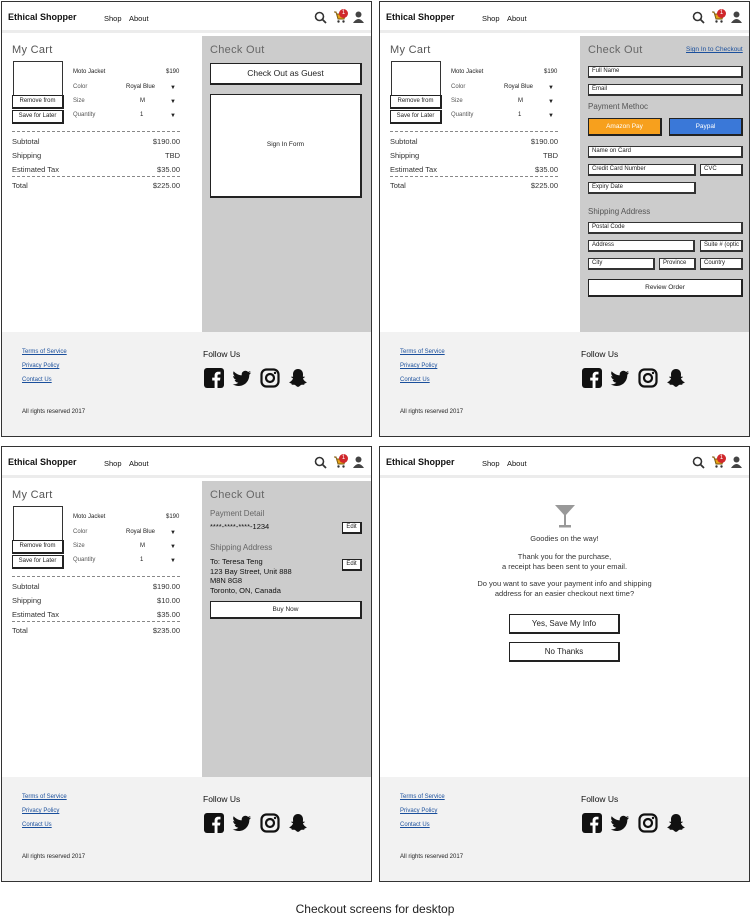 The height and width of the screenshot is (918, 750). What do you see at coordinates (564, 624) in the screenshot?
I see `yes-save-info-button: Yes, Save My Info` at bounding box center [564, 624].